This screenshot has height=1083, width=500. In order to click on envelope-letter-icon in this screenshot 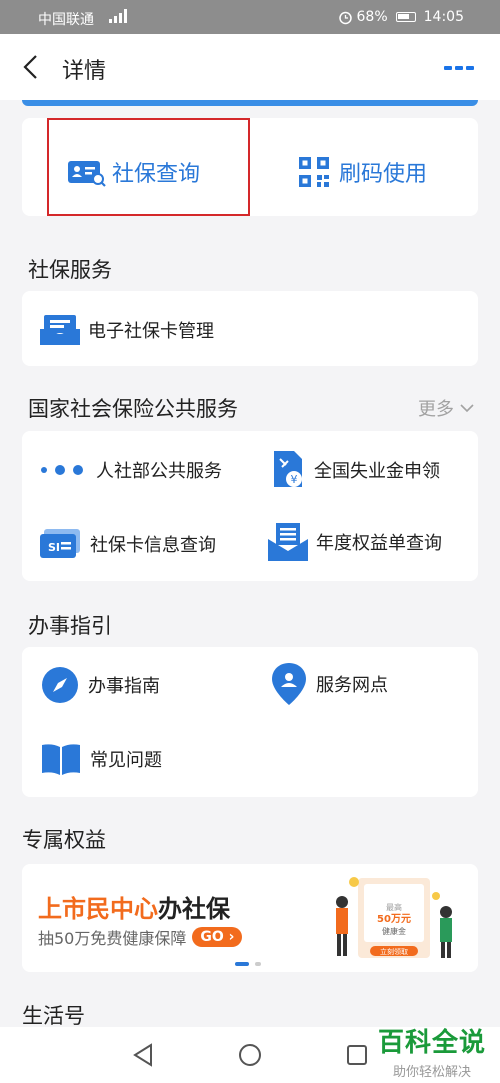, I will do `click(288, 542)`.